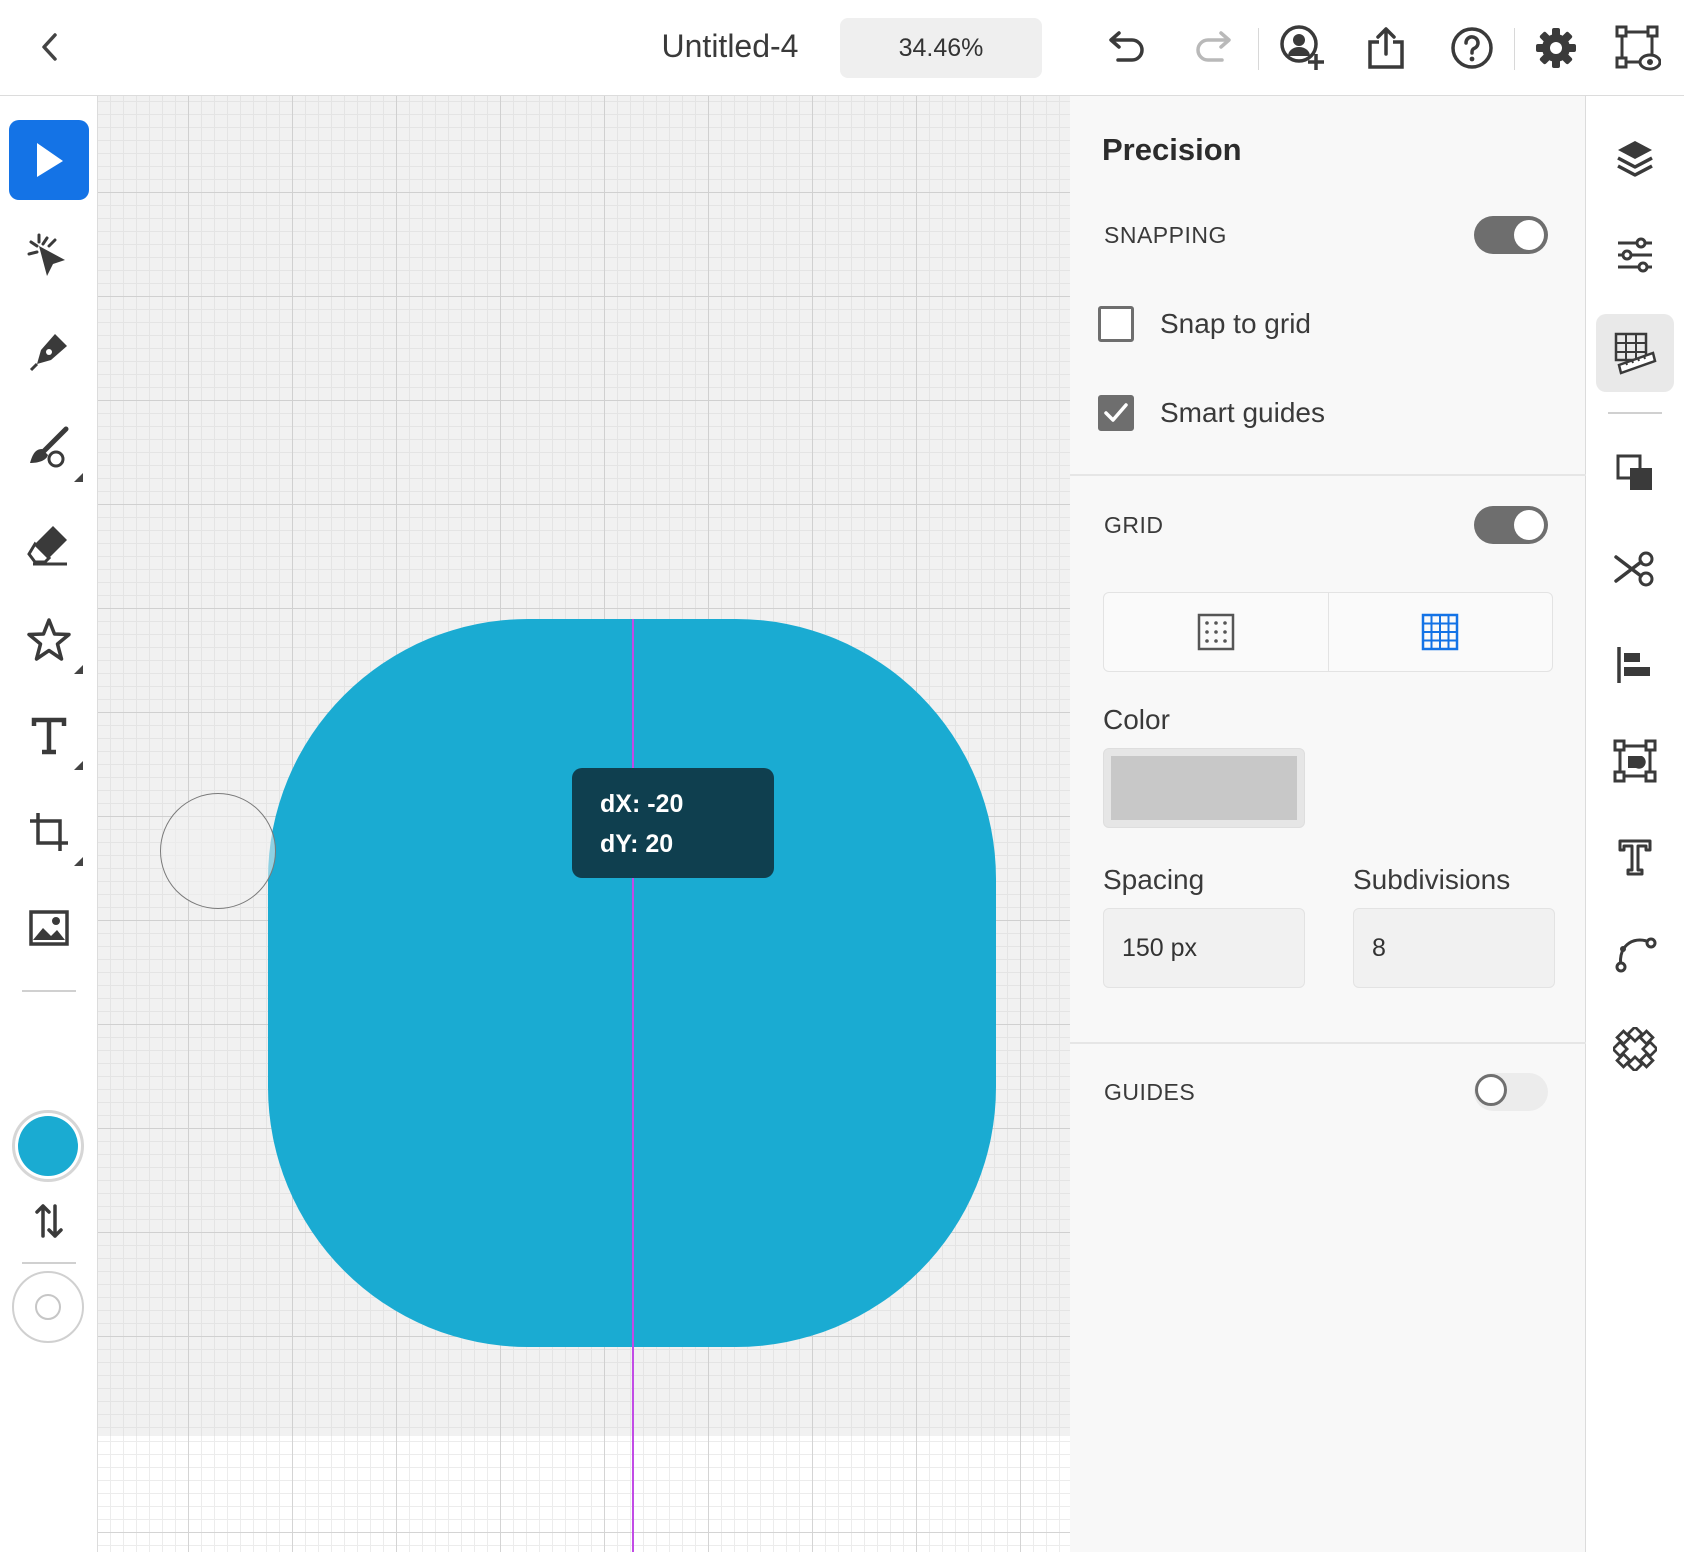 This screenshot has height=1552, width=1684. What do you see at coordinates (1635, 665) in the screenshot?
I see `align-button` at bounding box center [1635, 665].